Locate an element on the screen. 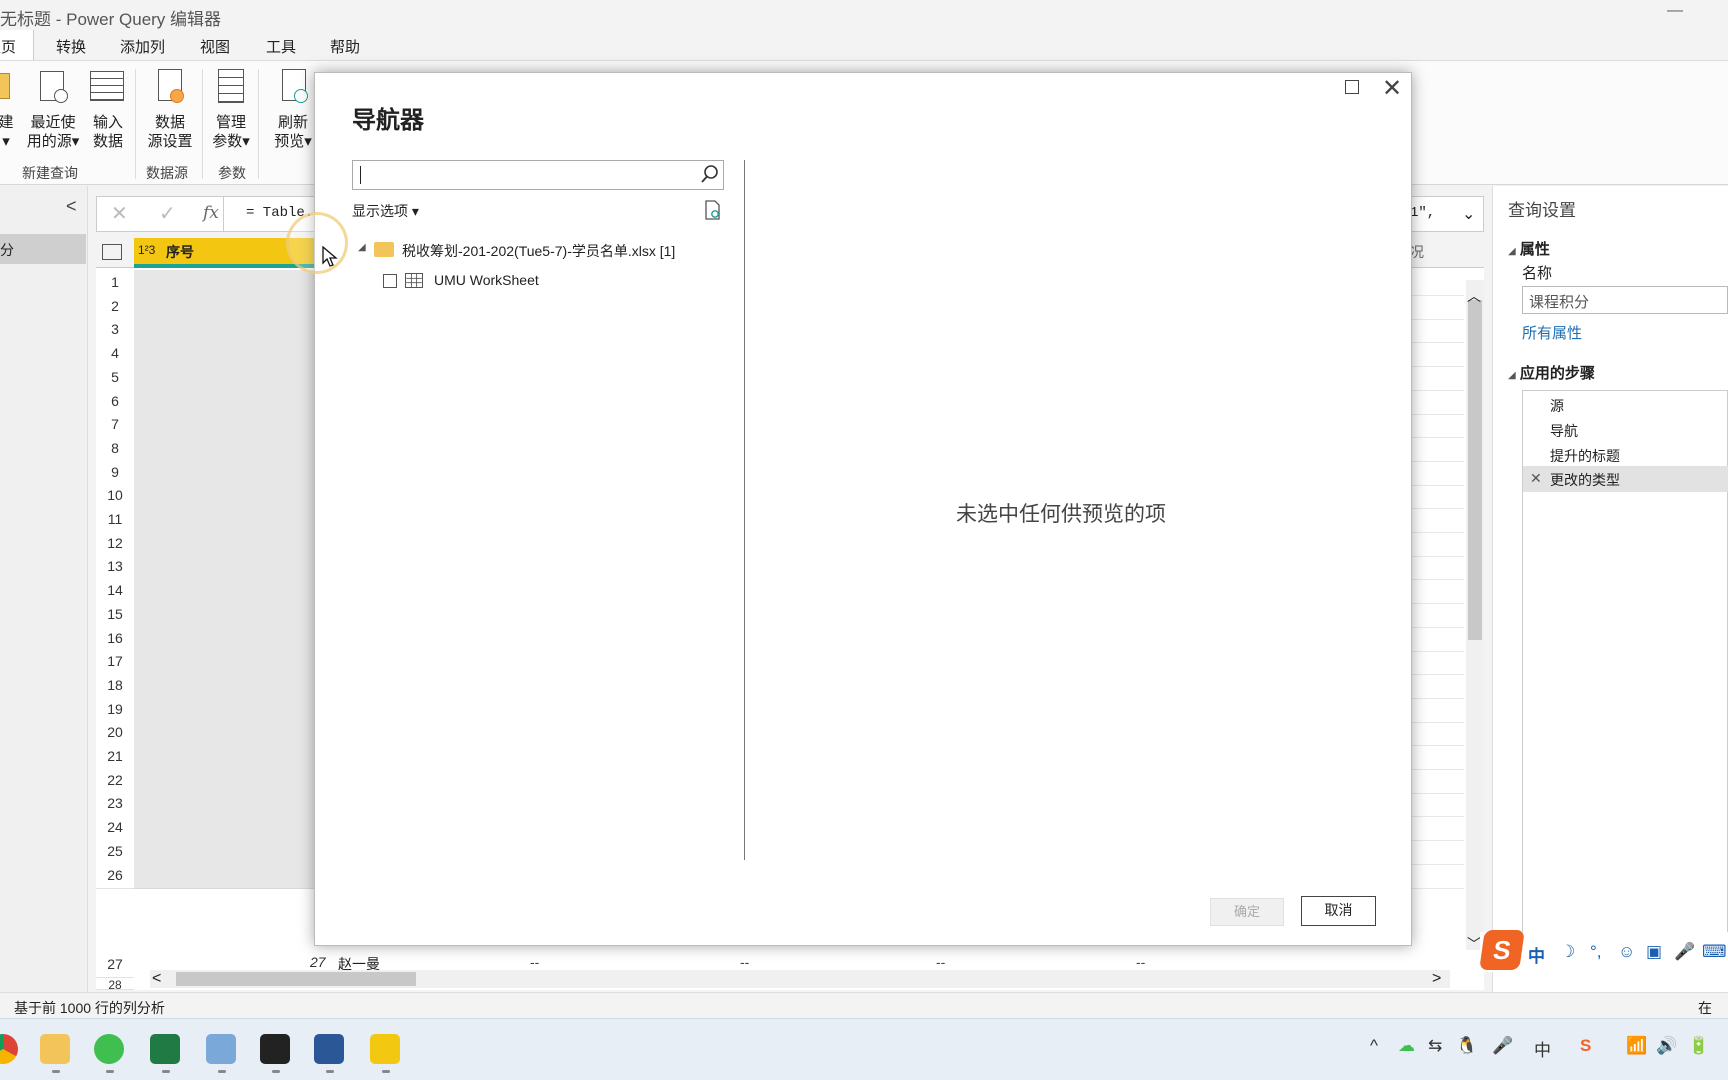 Image resolution: width=1728 pixels, height=1080 pixels. delete-step-icon: ✕ is located at coordinates (1536, 478).